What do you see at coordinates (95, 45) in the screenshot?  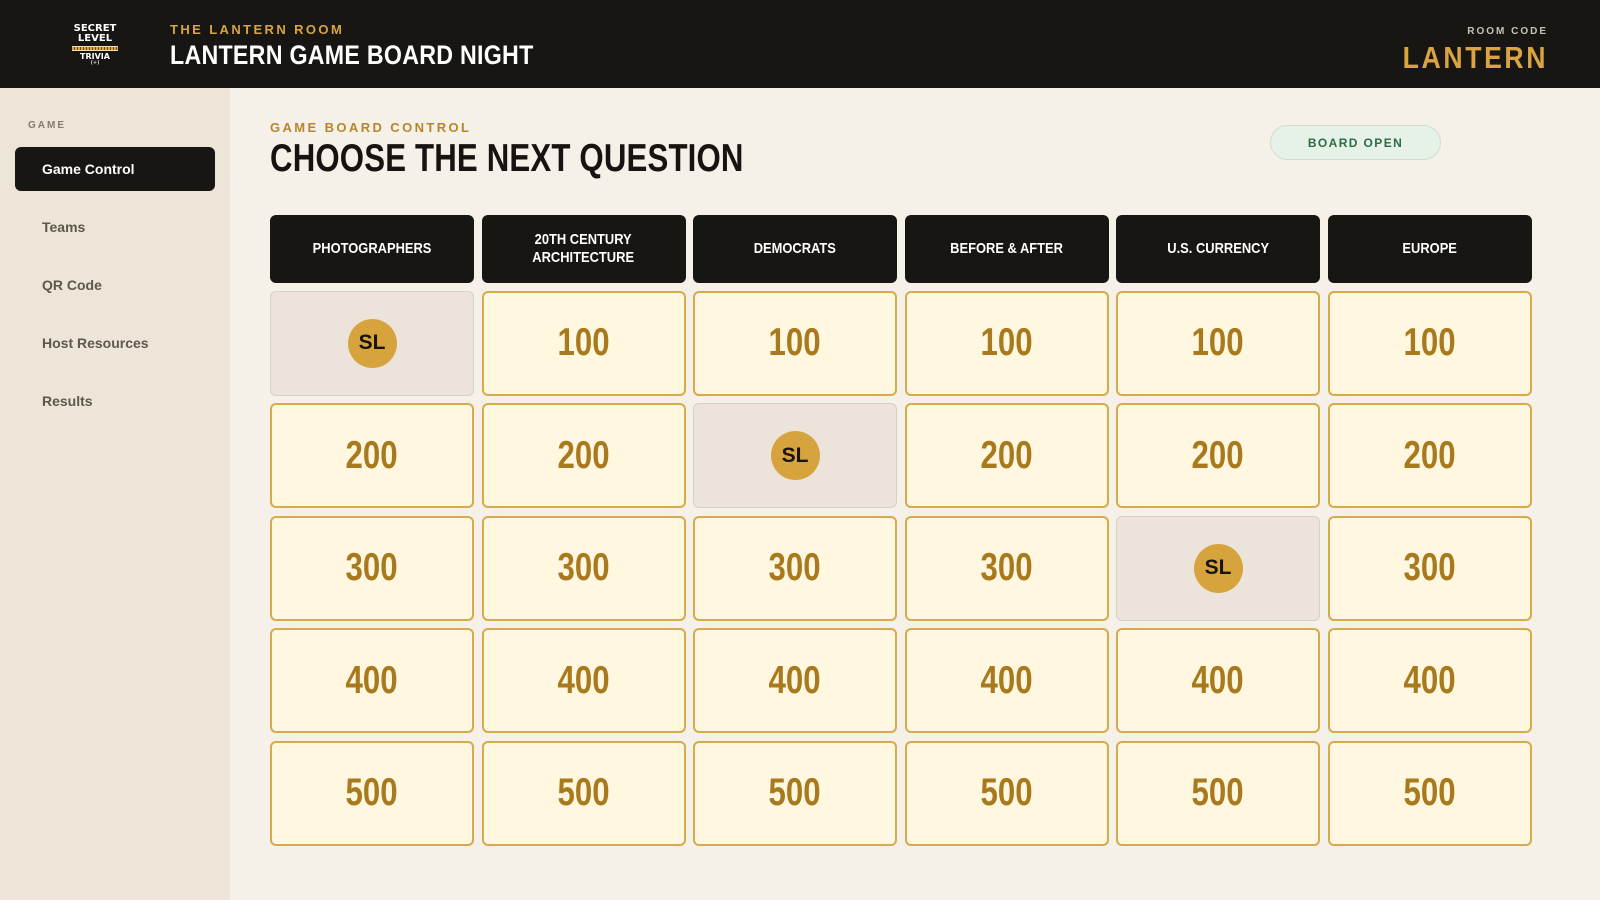 I see `secret-level-trivia-logo: SECRET LEVEL TRIVIA (+)` at bounding box center [95, 45].